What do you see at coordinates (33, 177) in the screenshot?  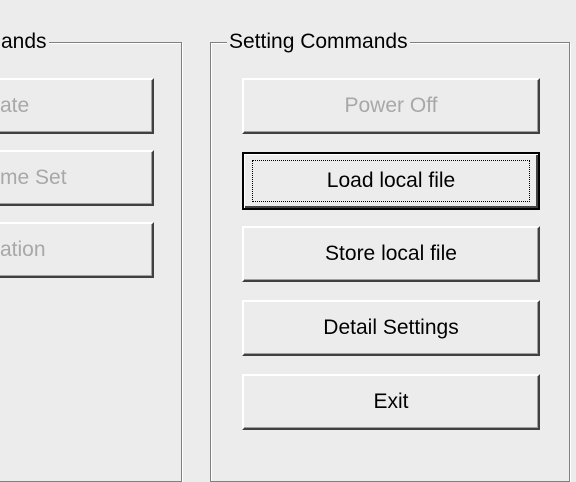 I see `left-button-2-label: me Set` at bounding box center [33, 177].